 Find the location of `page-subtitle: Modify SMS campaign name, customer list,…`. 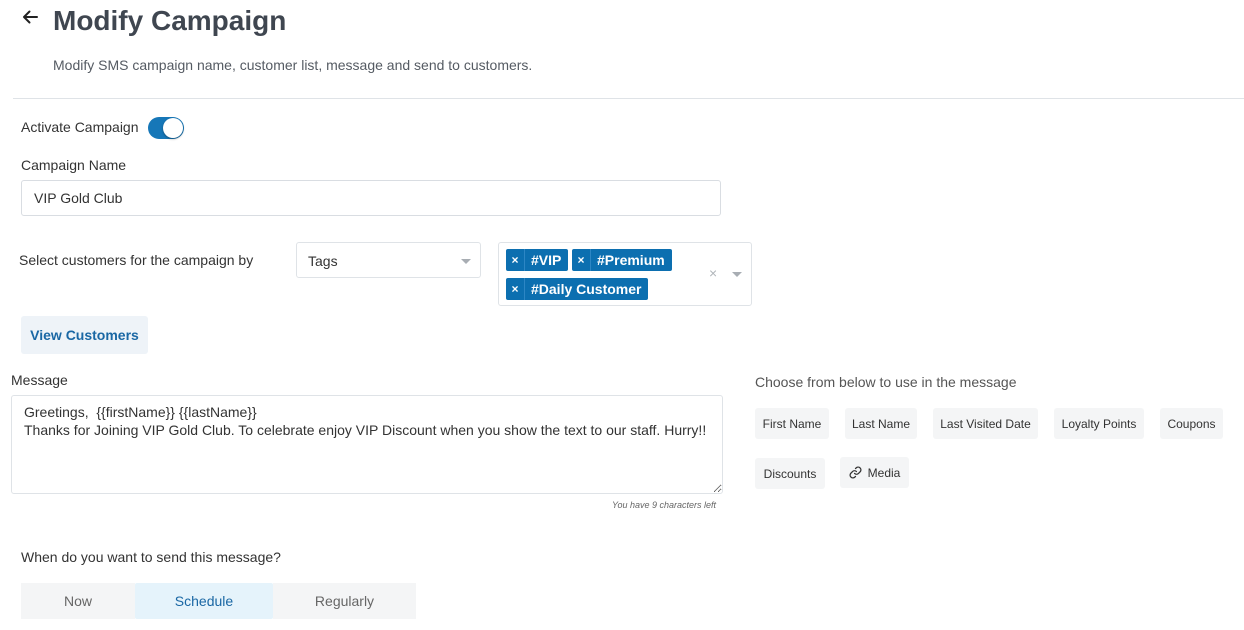

page-subtitle: Modify SMS campaign name, customer list,… is located at coordinates (293, 65).